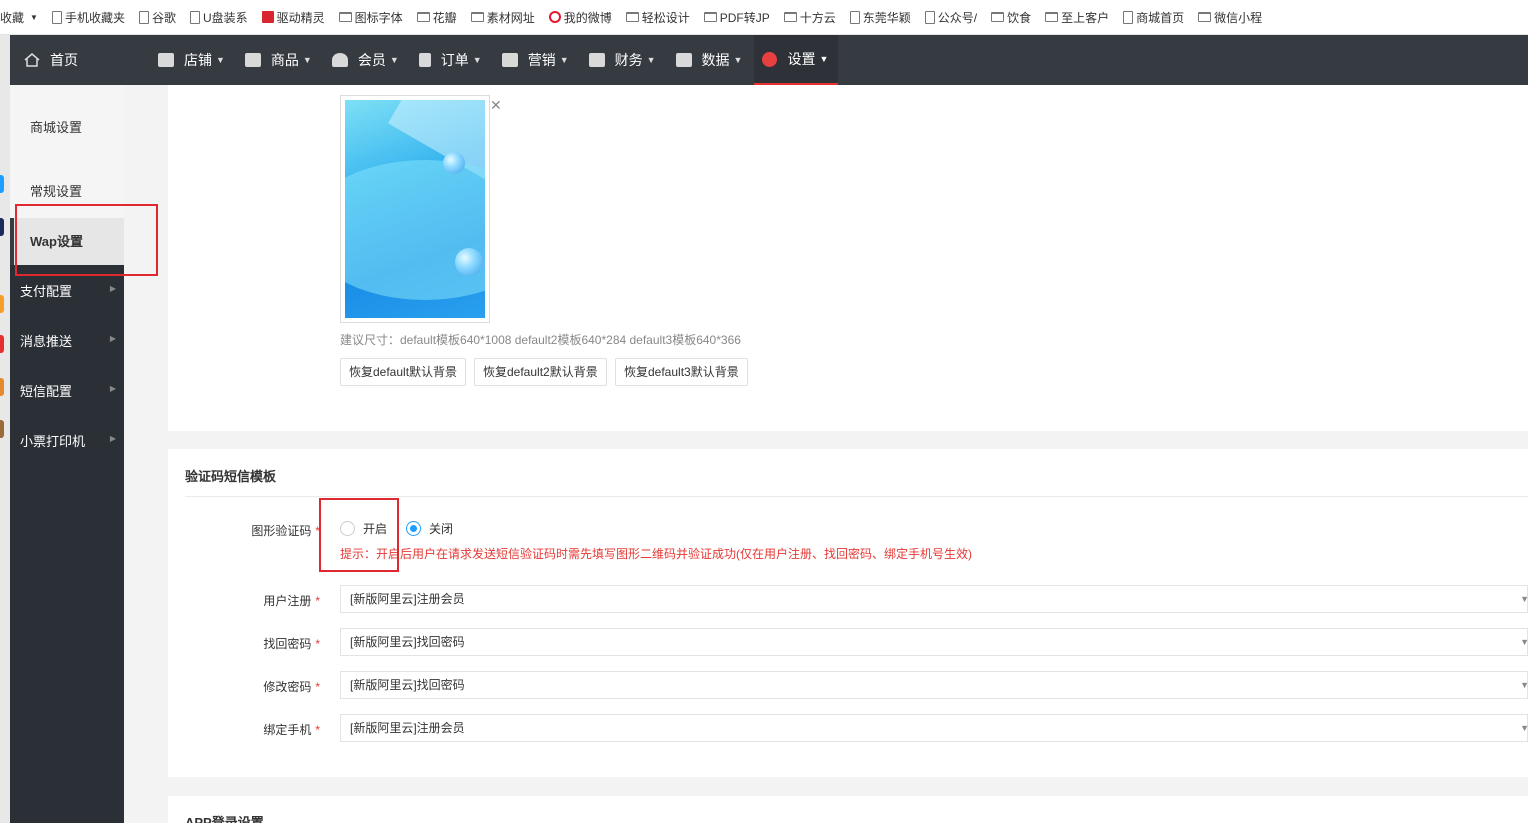  Describe the element at coordinates (72, 290) in the screenshot. I see `sidebar-item-payment: 支付配置 ▶` at that location.